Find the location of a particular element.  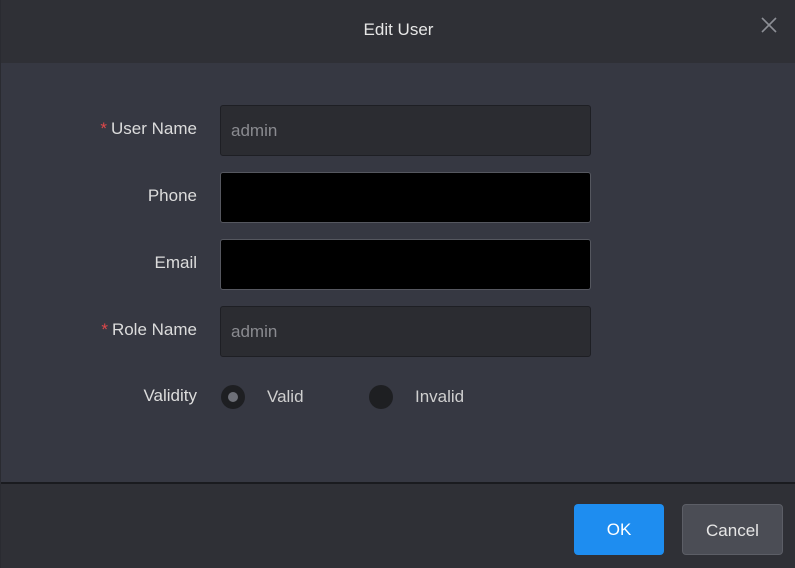

radio-invalid: Invalid is located at coordinates (416, 397).